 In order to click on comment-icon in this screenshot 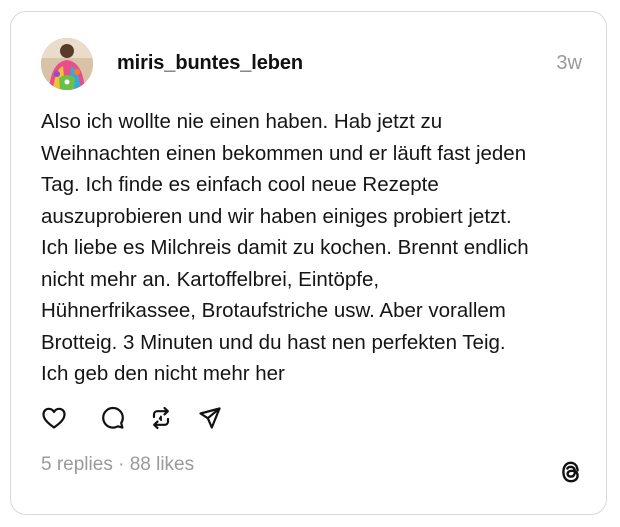, I will do `click(113, 418)`.